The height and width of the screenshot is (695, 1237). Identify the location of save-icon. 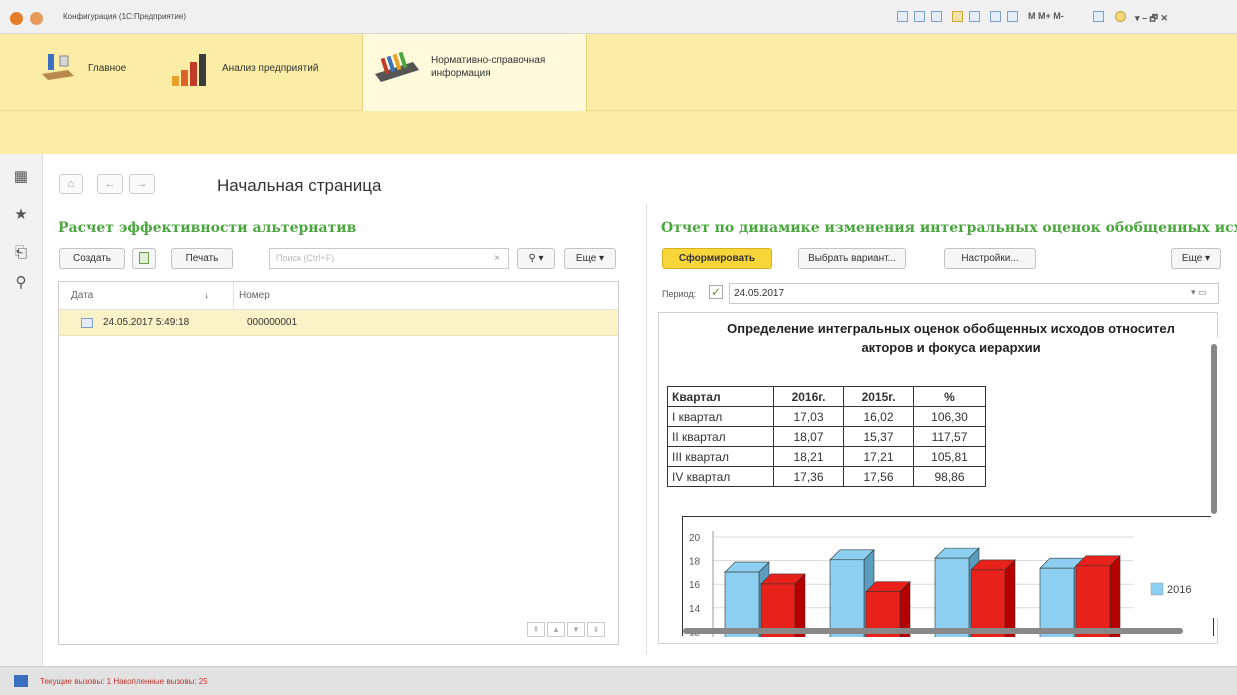
(902, 16).